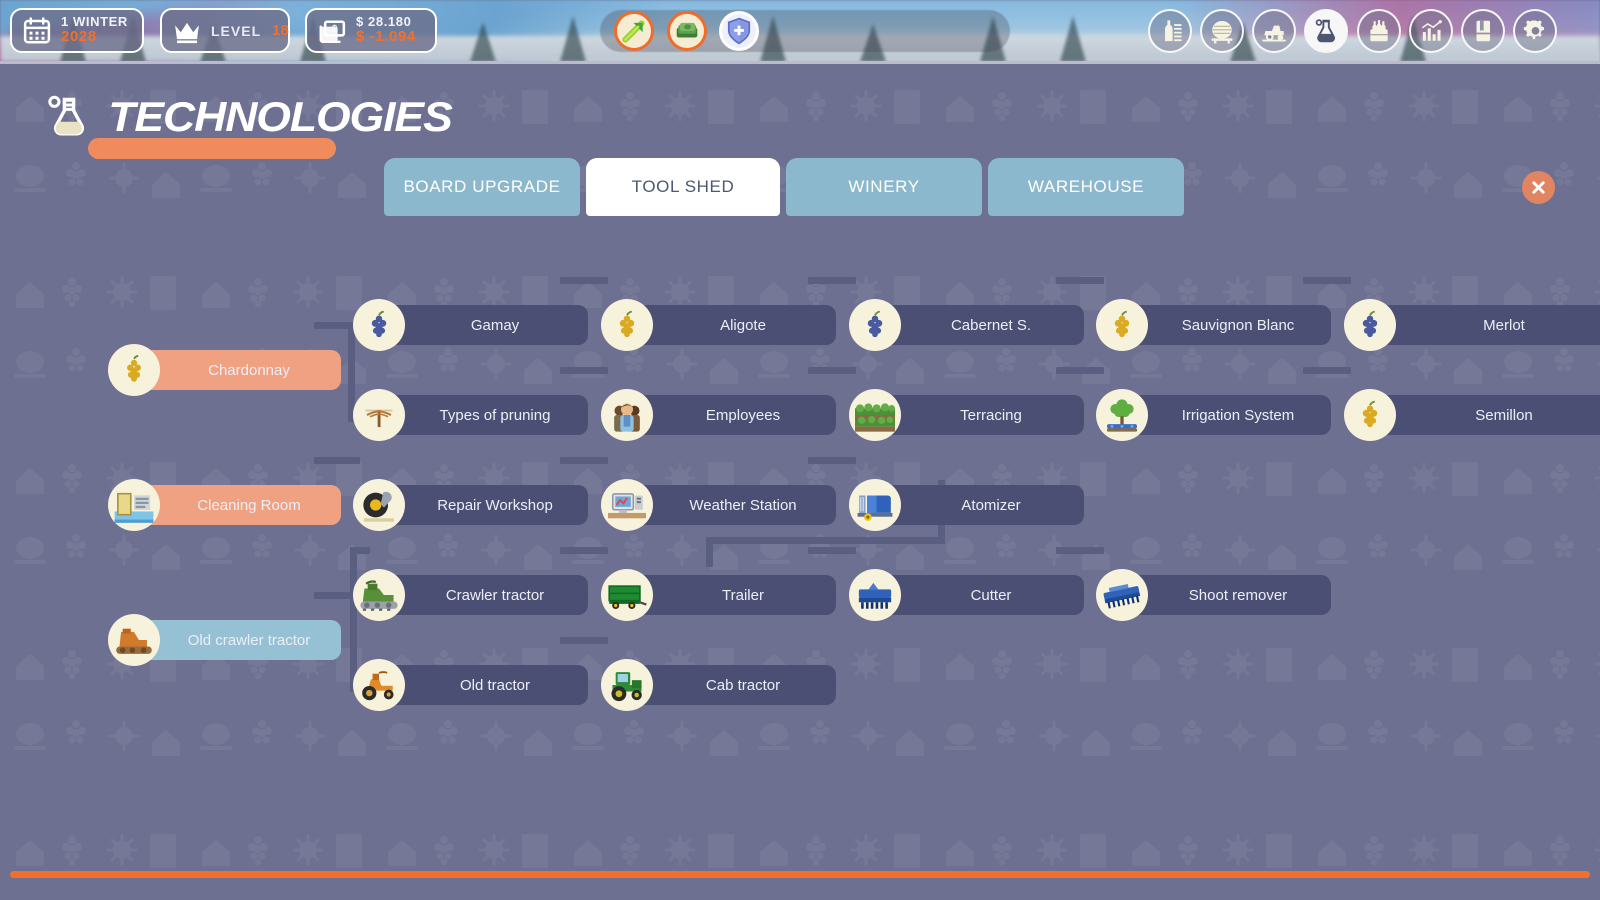 This screenshot has height=900, width=1600. I want to click on tech-node-pill: Terracing, so click(979, 415).